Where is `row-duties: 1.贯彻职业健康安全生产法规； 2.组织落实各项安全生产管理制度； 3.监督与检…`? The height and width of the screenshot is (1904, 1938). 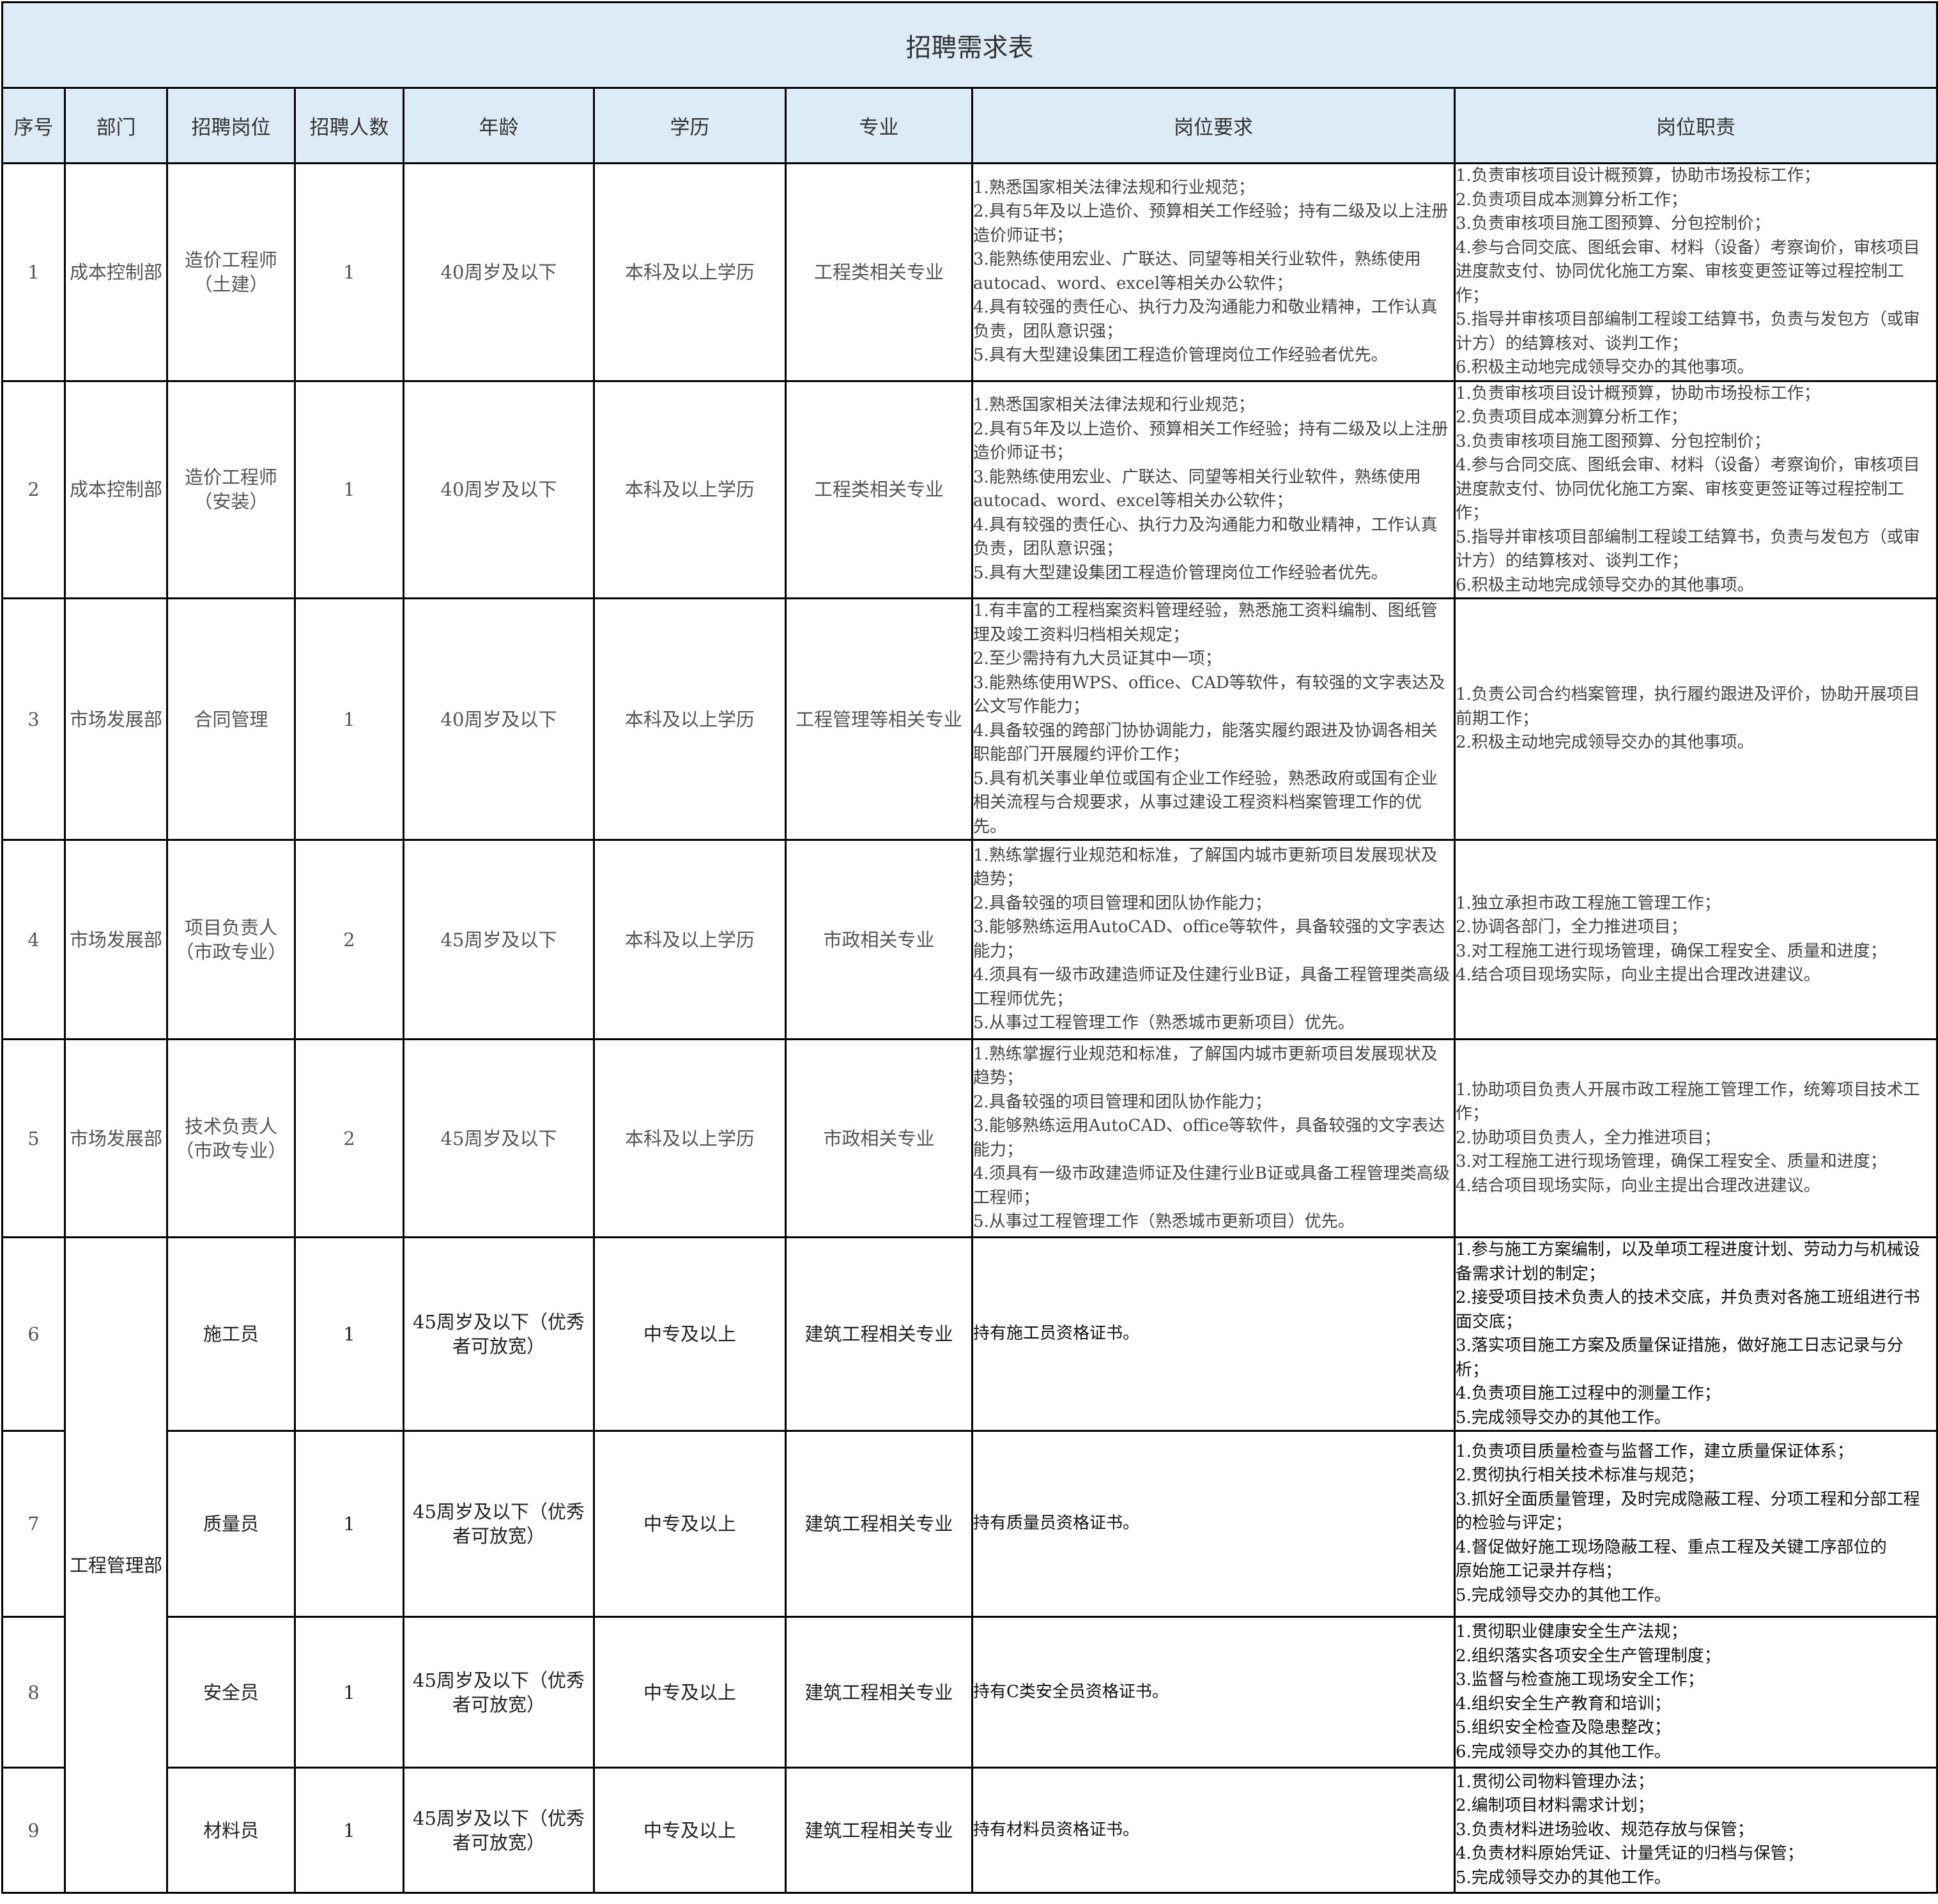
row-duties: 1.贯彻职业健康安全生产法规； 2.组织落实各项安全生产管理制度； 3.监督与检… is located at coordinates (1696, 1692).